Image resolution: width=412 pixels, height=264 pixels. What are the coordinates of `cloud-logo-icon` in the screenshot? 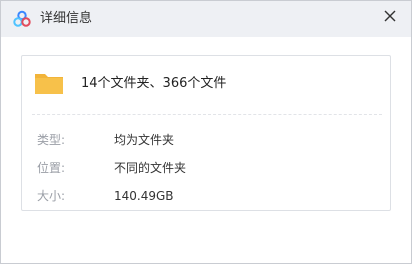 It's located at (22, 18).